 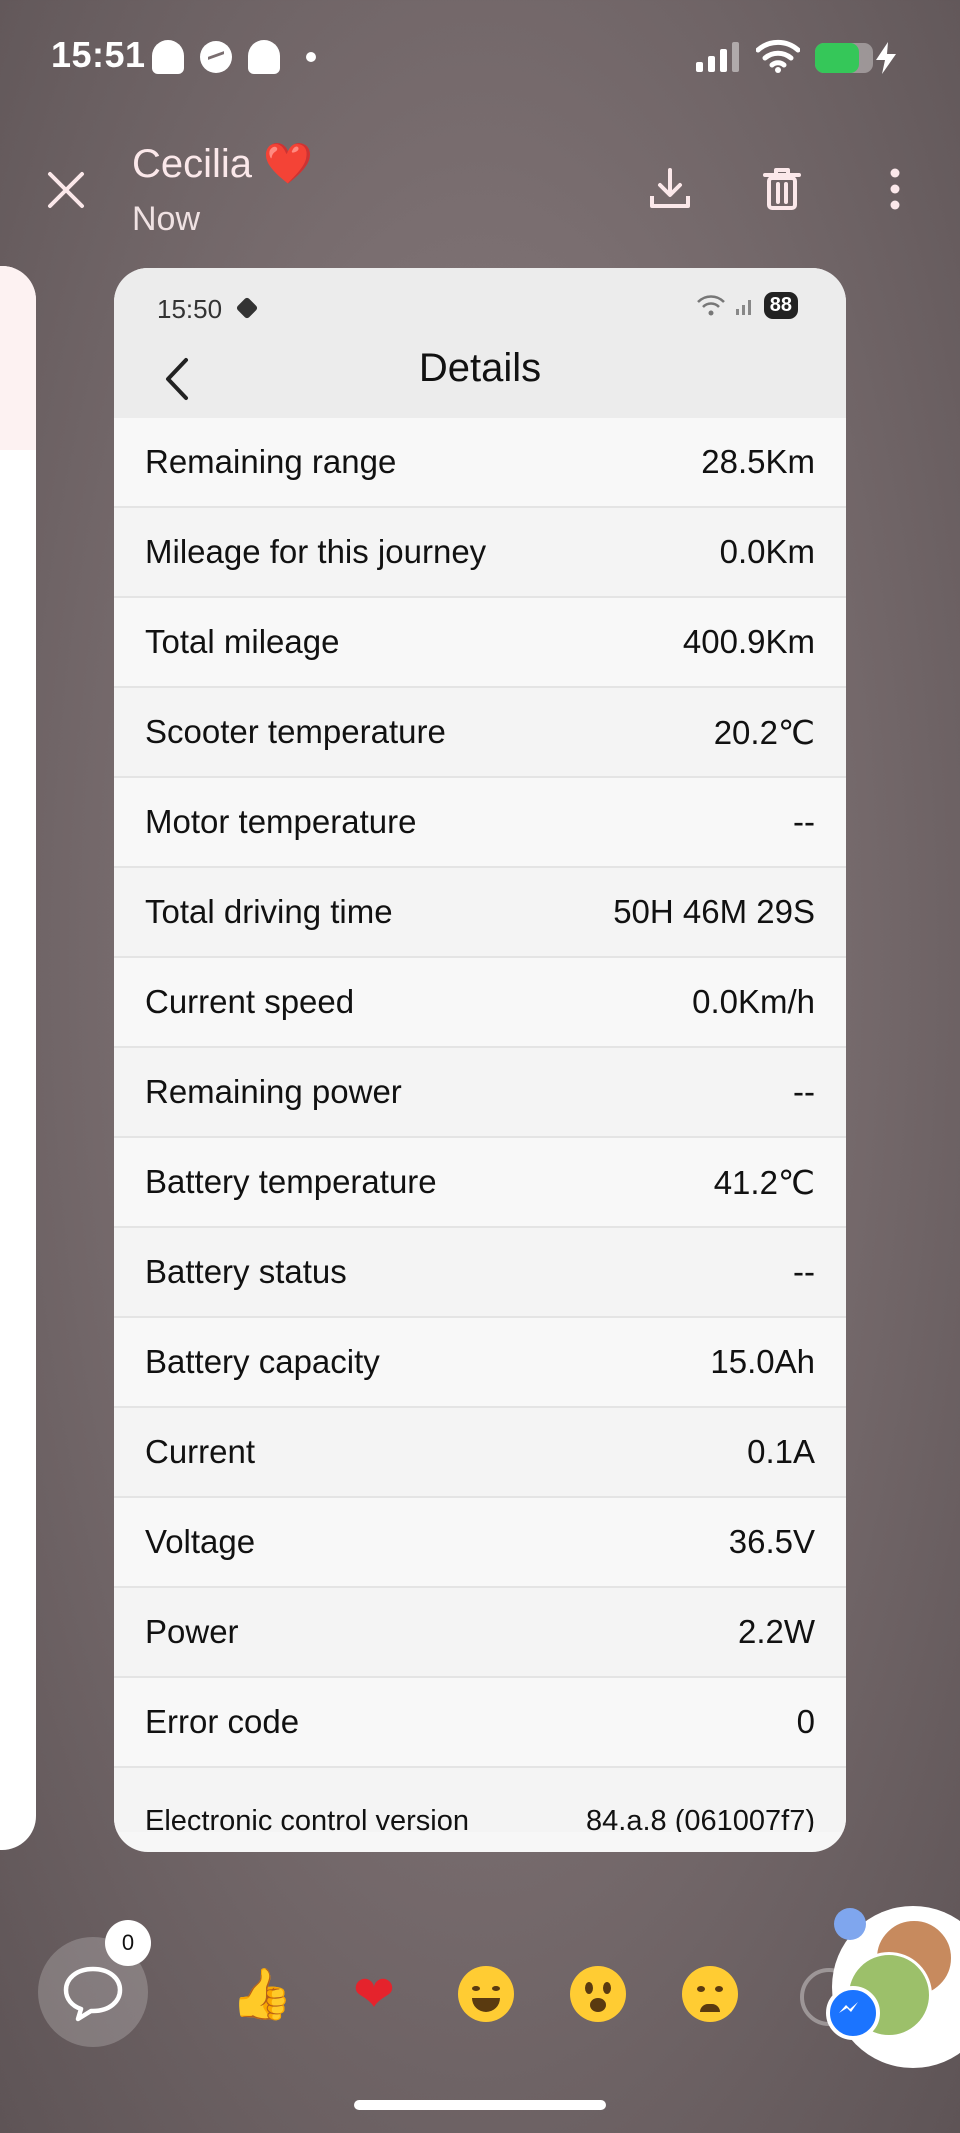 What do you see at coordinates (886, 58) in the screenshot?
I see `charging-bolt-icon` at bounding box center [886, 58].